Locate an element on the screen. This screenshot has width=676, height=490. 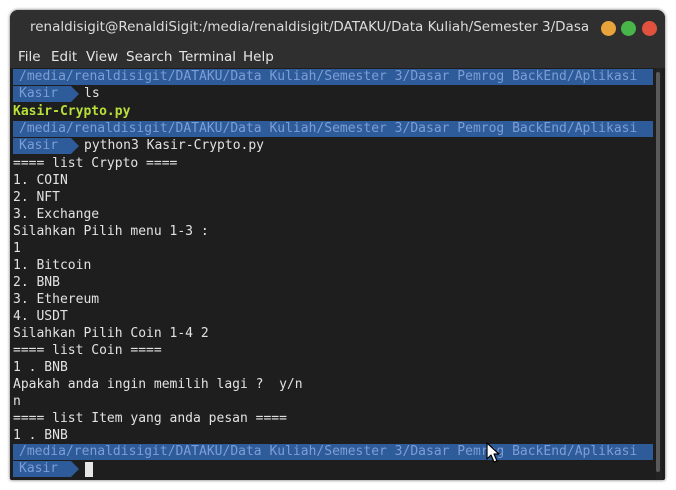
output-line: 2. NFT is located at coordinates (36, 197).